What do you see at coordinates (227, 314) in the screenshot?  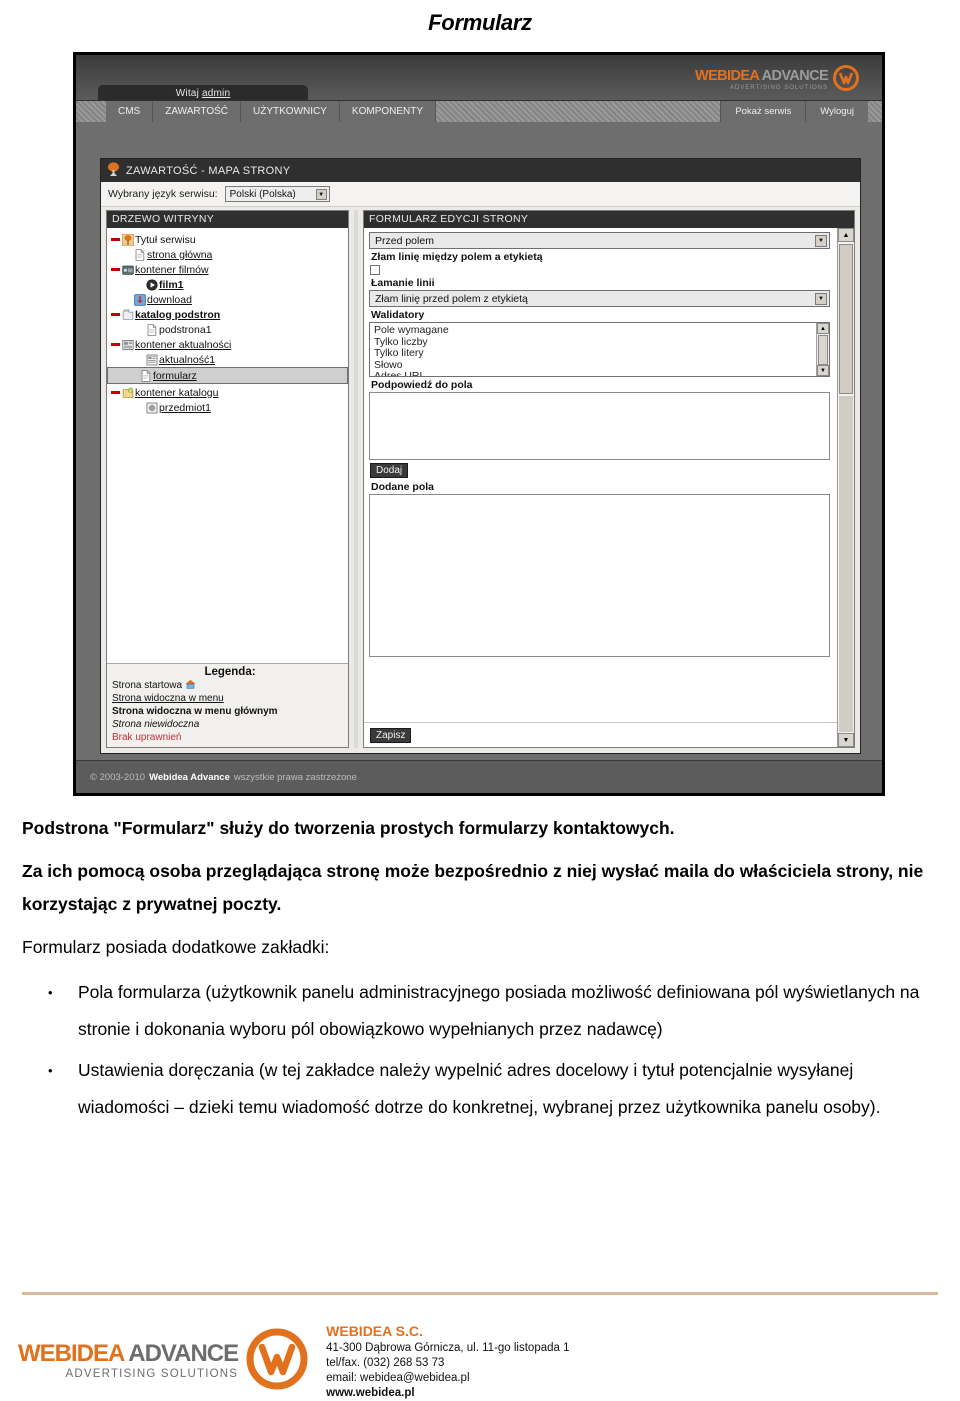 I see `tree-node-katalog-podstron: katalog podstron` at bounding box center [227, 314].